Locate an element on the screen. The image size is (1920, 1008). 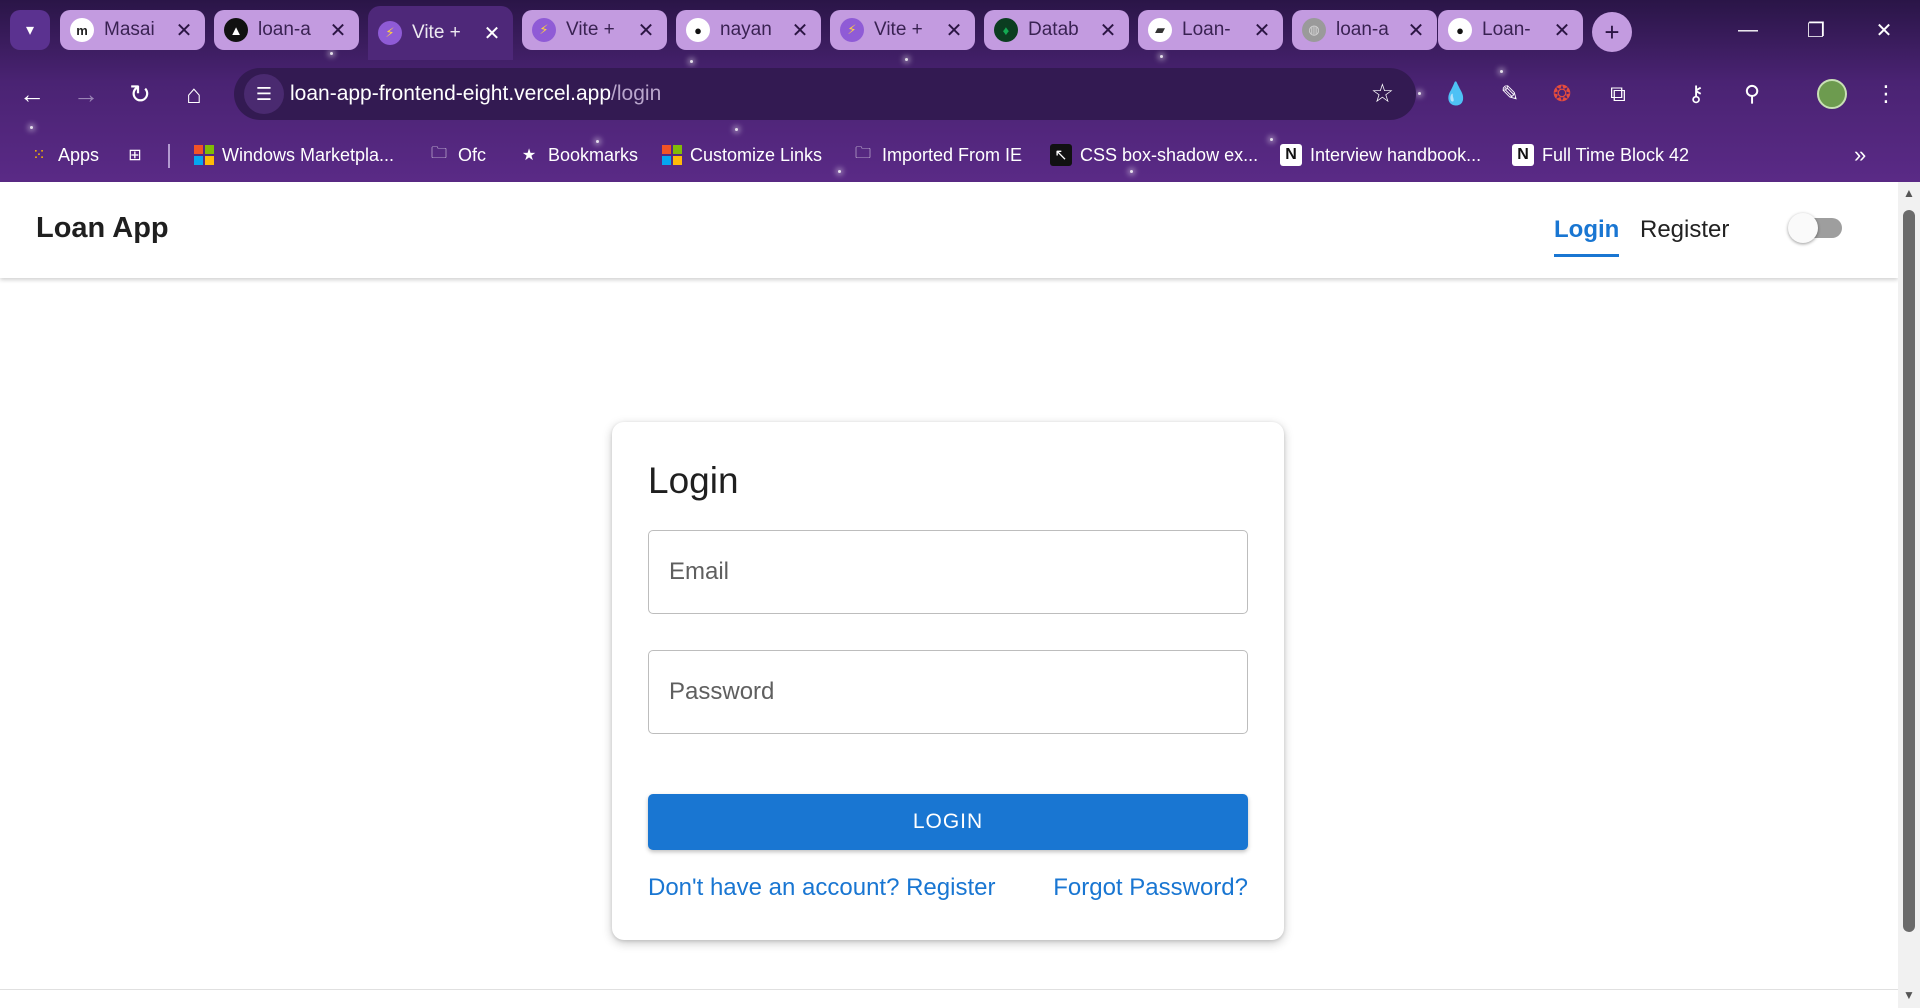
profile-avatar is located at coordinates (1832, 94).